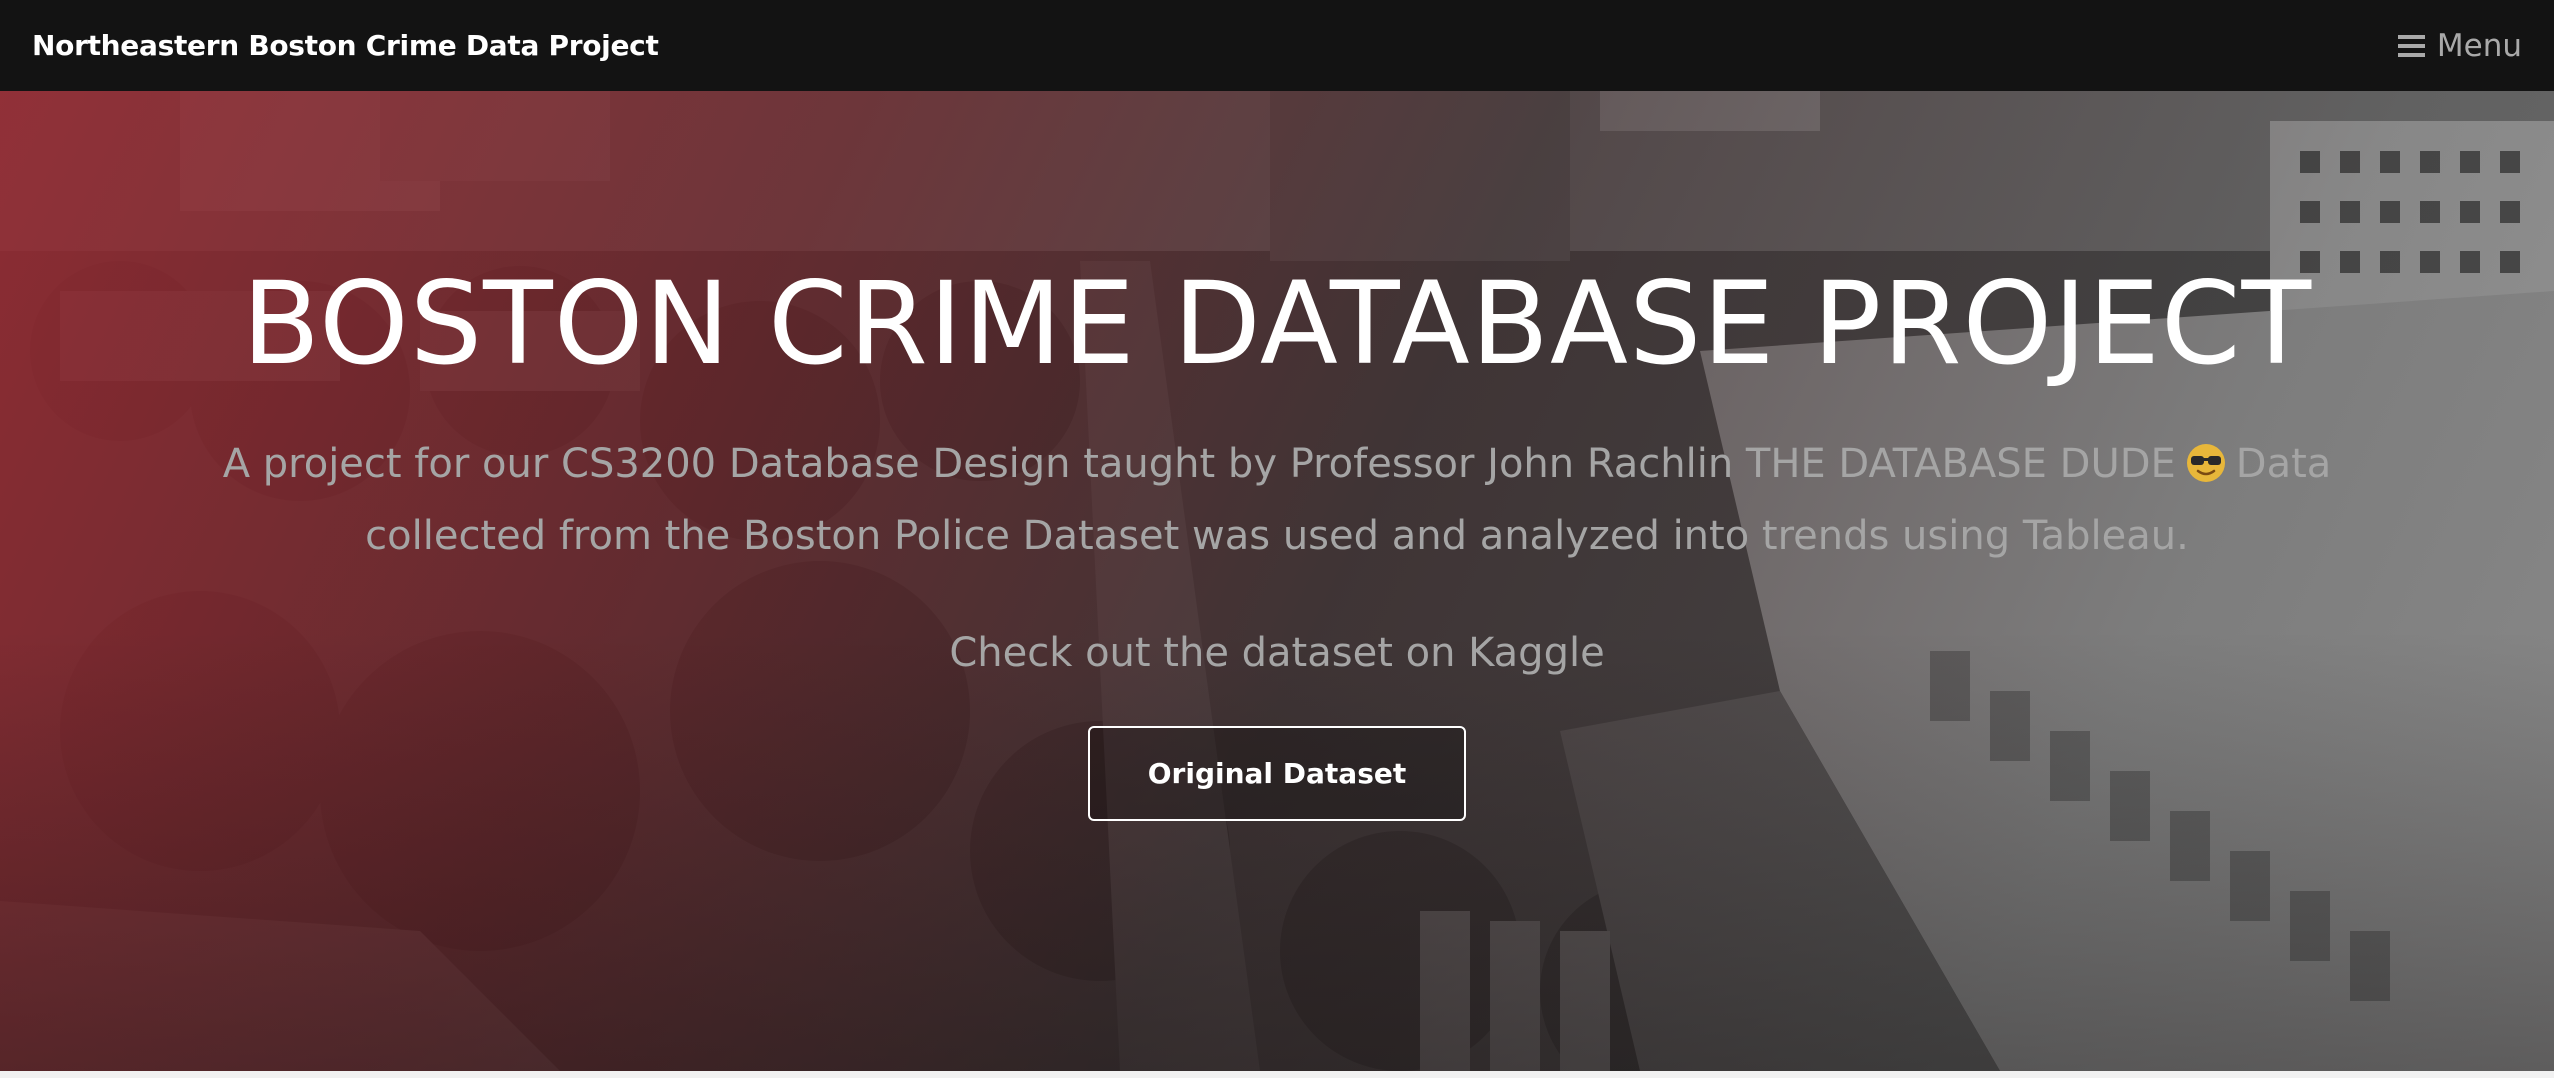 The image size is (2554, 1078). I want to click on menu-toggle-button: Menu, so click(2459, 45).